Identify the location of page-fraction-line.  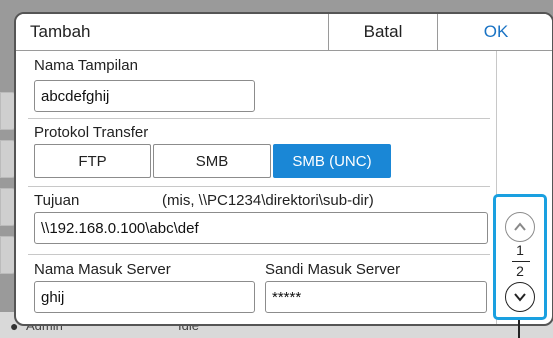
(521, 261).